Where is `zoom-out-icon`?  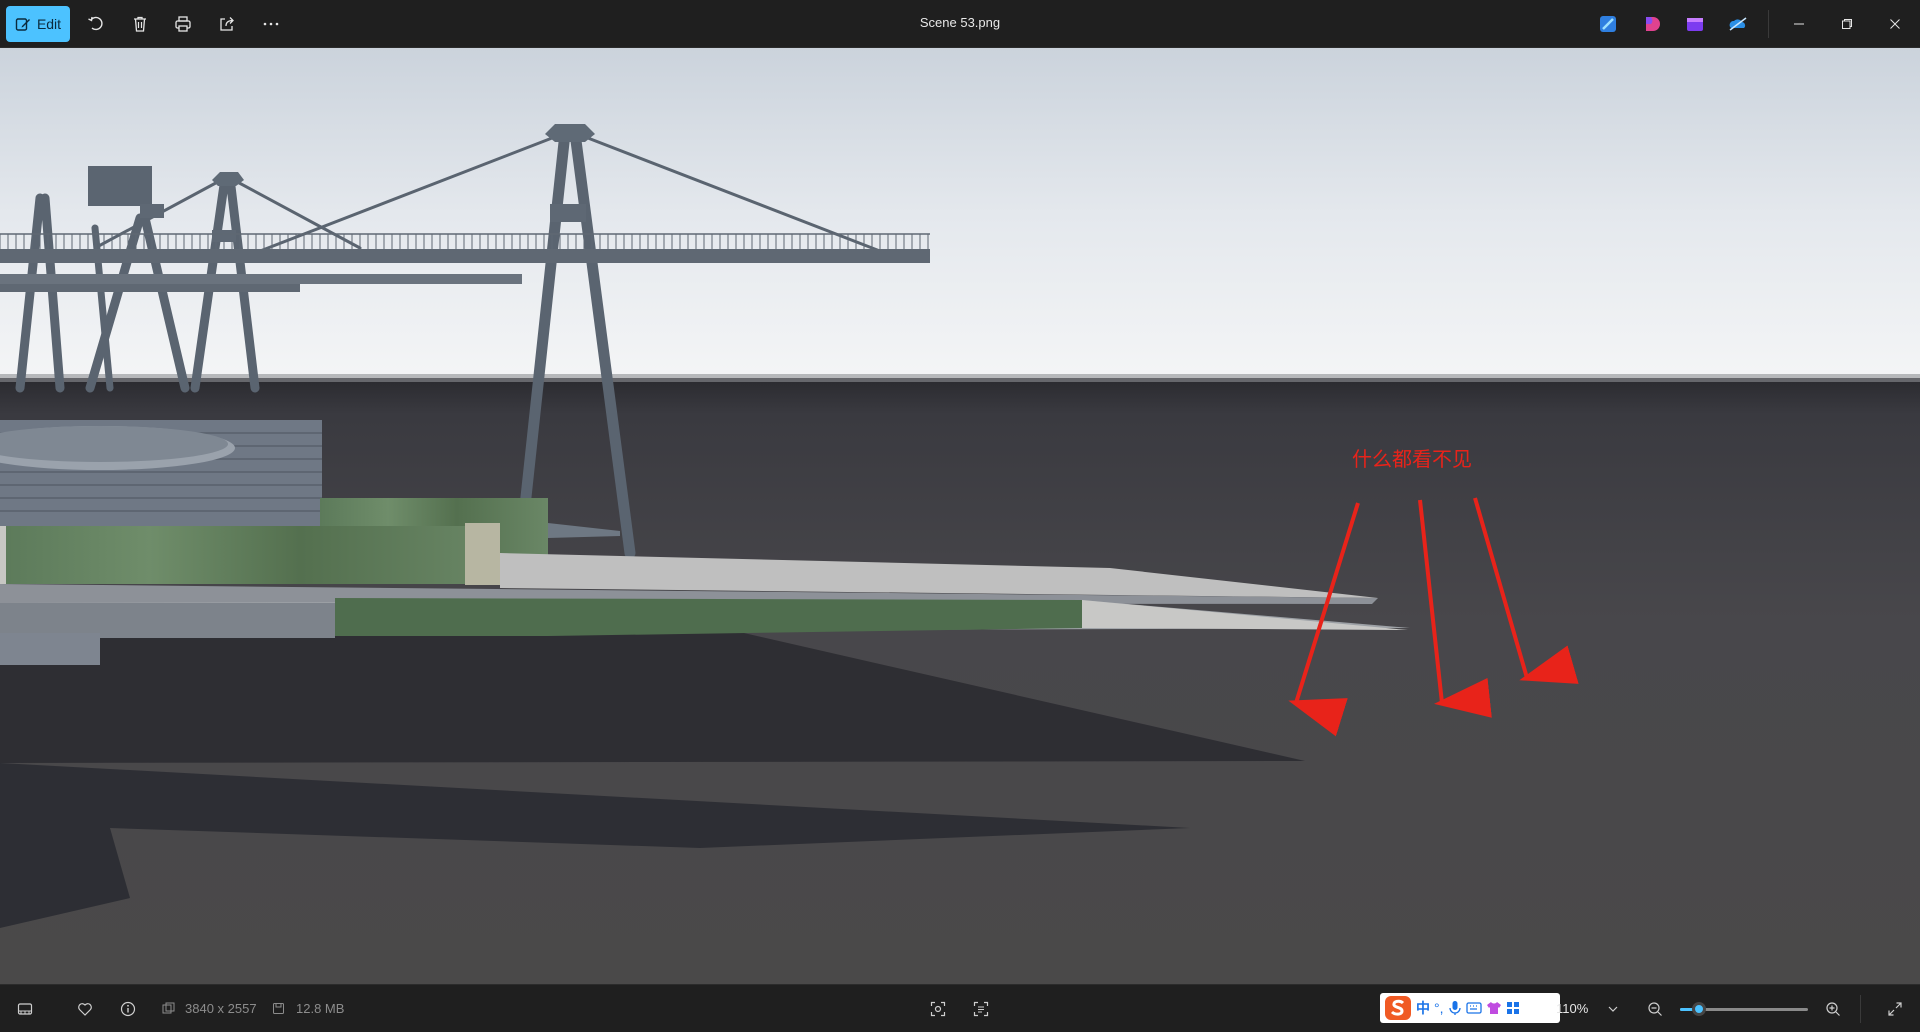 zoom-out-icon is located at coordinates (1655, 1009).